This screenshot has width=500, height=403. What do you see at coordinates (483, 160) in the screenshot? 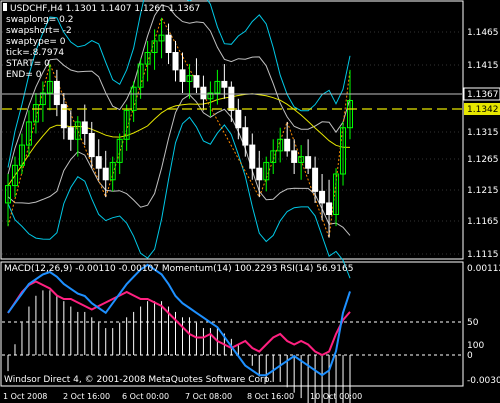
I see `price-label: 1.1265` at bounding box center [483, 160].